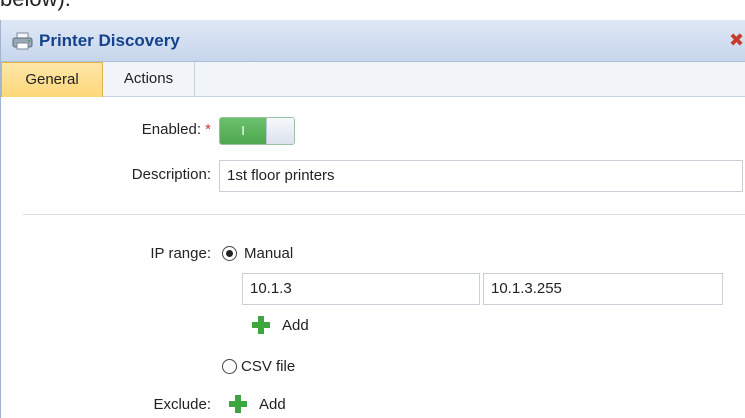 The image size is (745, 418). I want to click on enabled-label-text: Enabled:, so click(171, 129).